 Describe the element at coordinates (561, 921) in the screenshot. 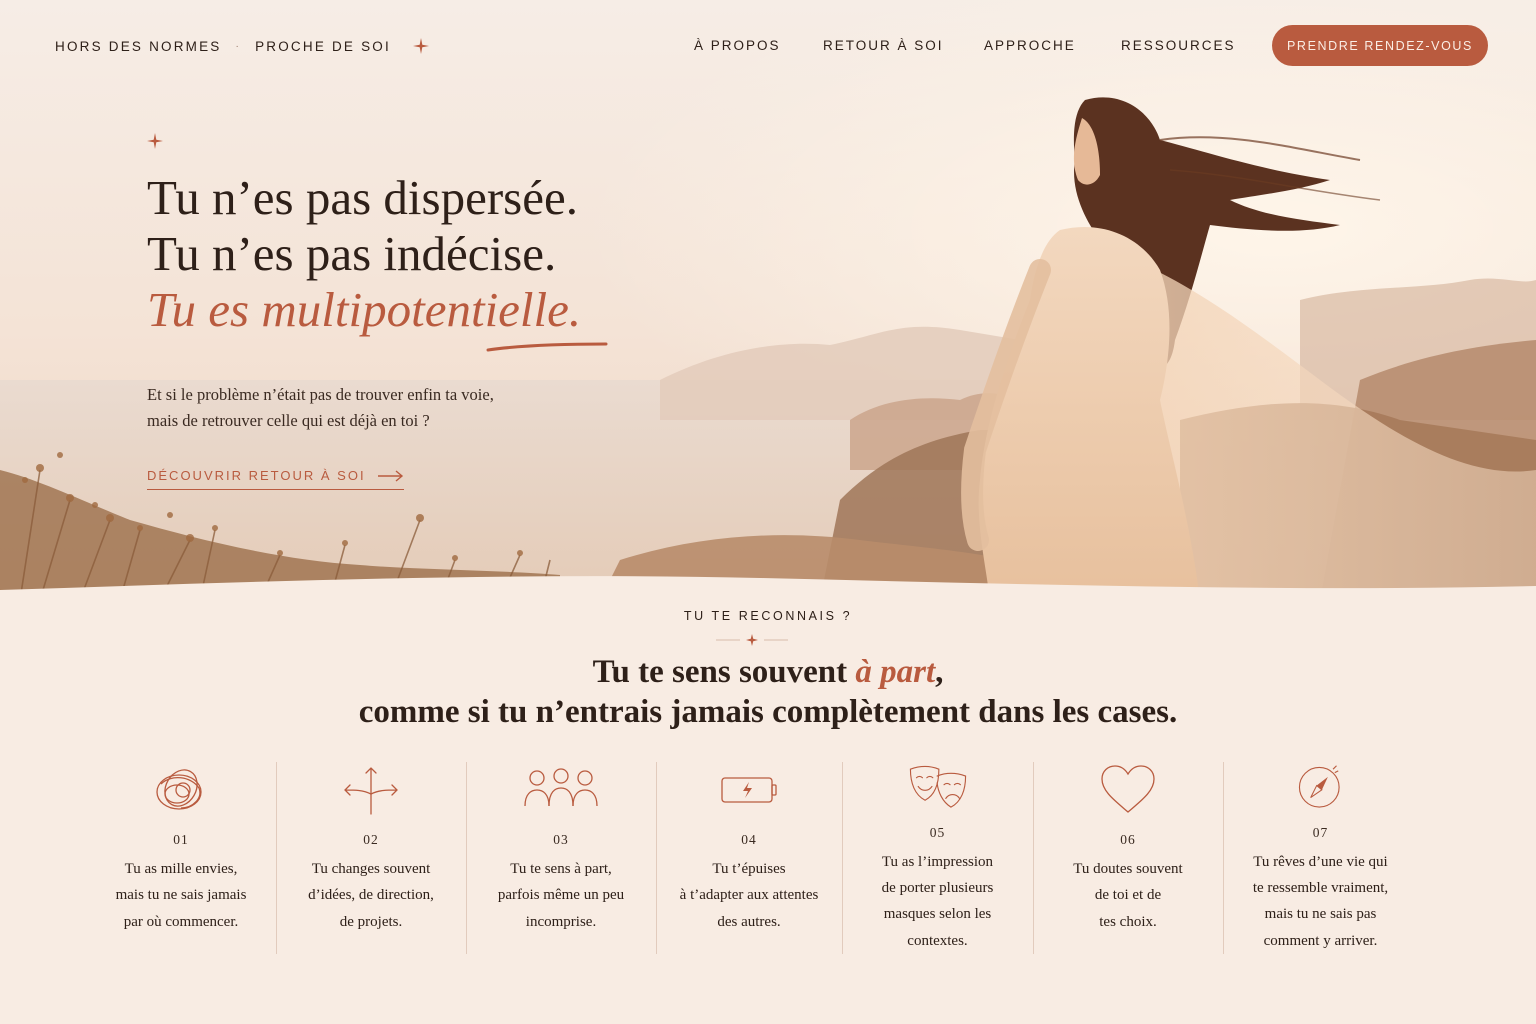

I see `feature-line: incomprise.` at that location.